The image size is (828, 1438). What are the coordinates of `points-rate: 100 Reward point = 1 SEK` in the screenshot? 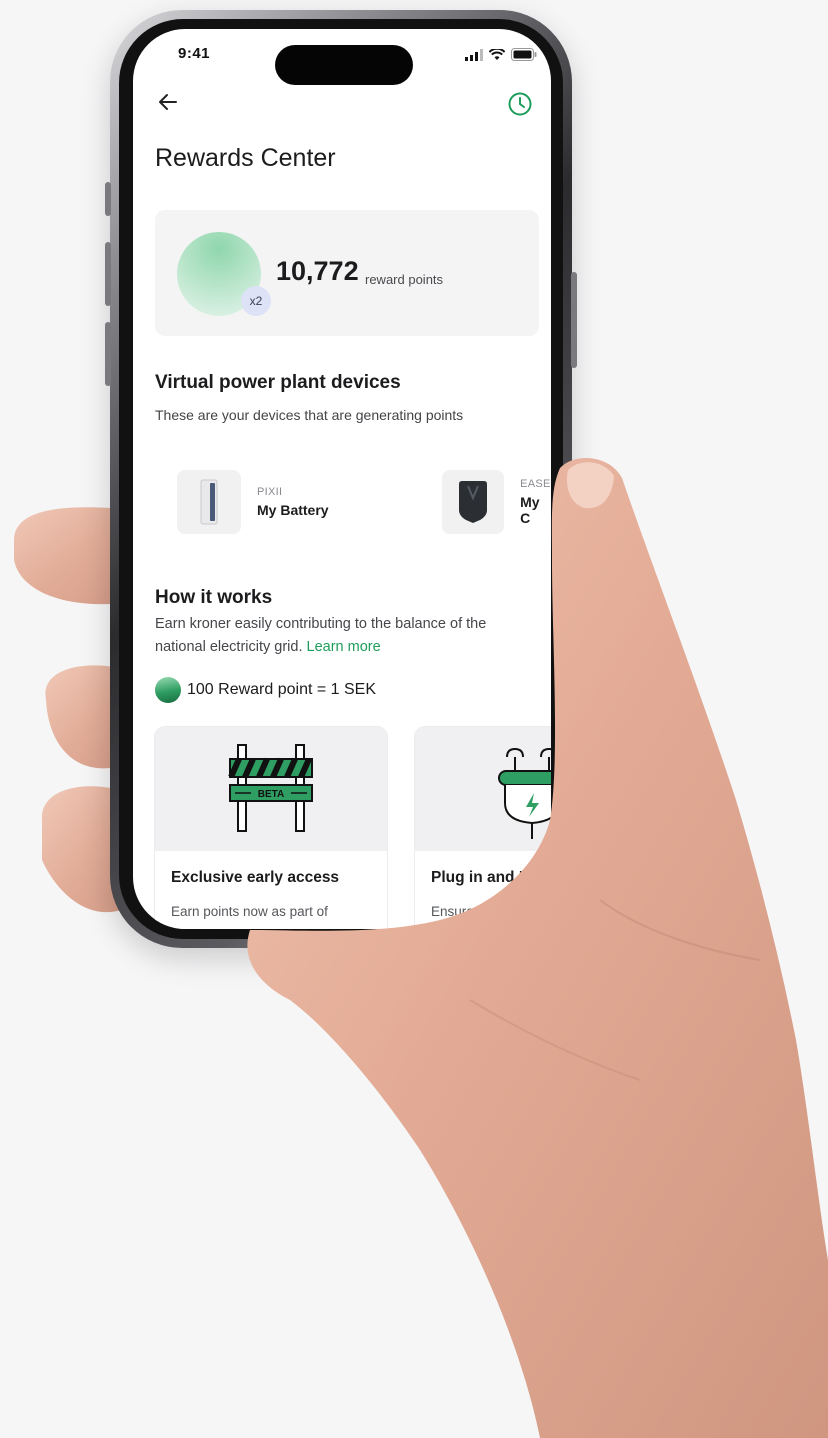 It's located at (265, 690).